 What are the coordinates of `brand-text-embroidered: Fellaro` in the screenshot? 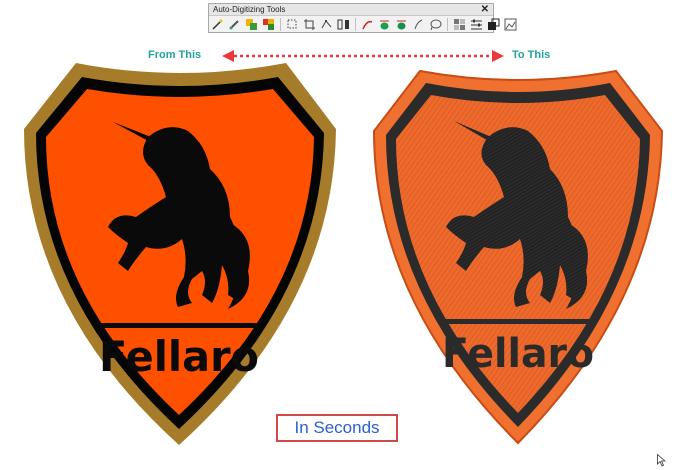 It's located at (518, 354).